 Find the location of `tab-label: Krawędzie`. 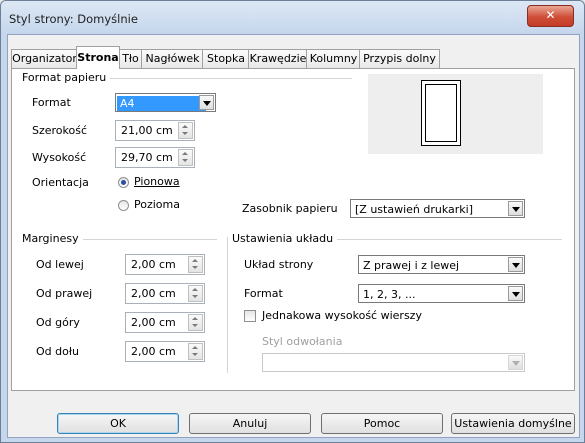

tab-label: Krawędzie is located at coordinates (278, 58).